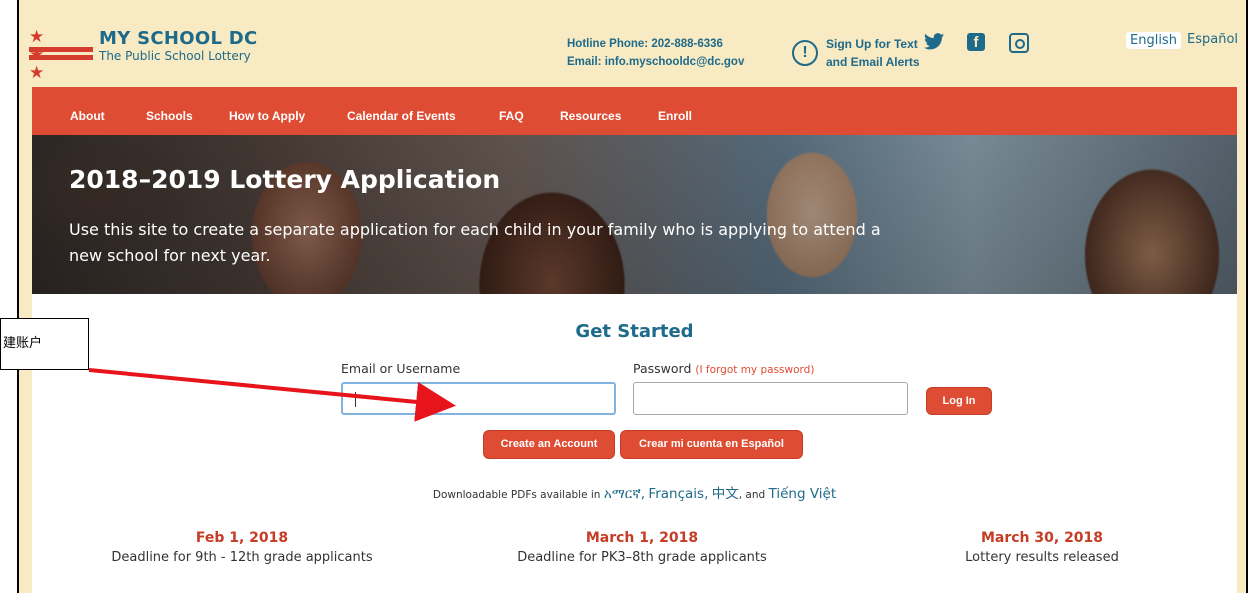  What do you see at coordinates (634, 331) in the screenshot?
I see `get-started-heading: Get Started` at bounding box center [634, 331].